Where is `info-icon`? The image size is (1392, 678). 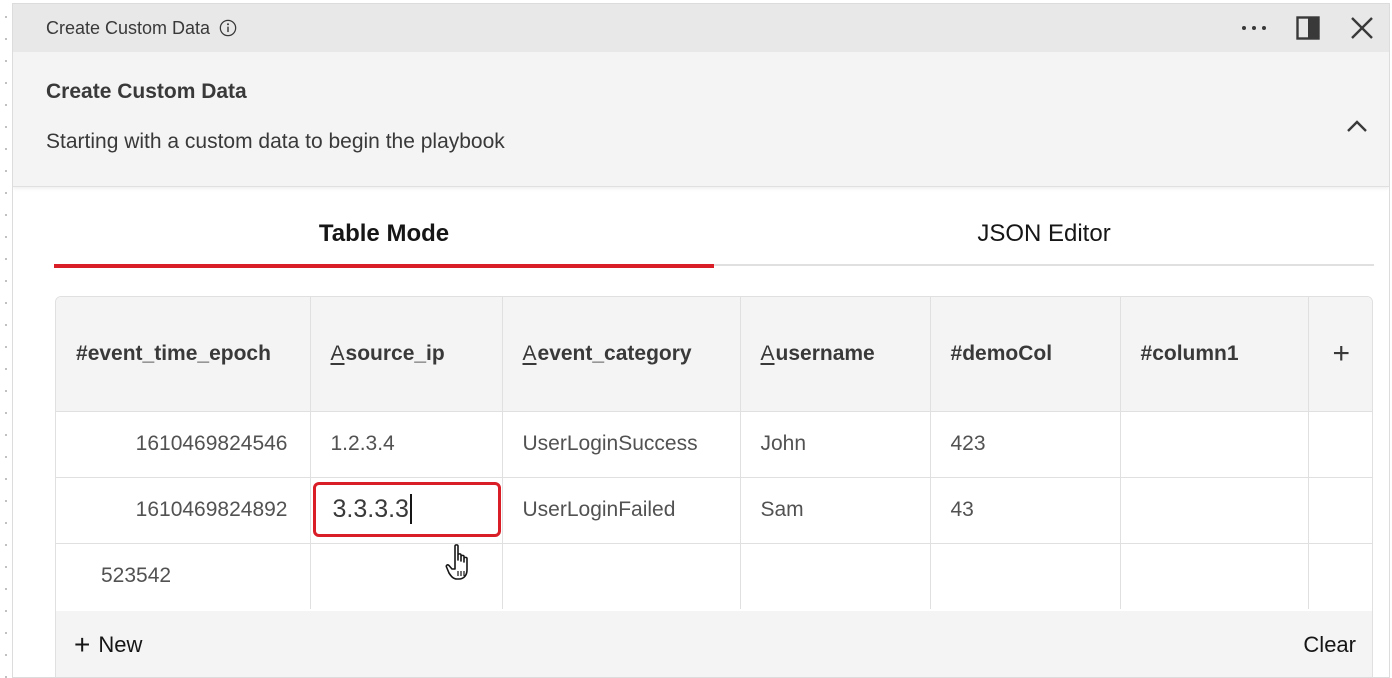
info-icon is located at coordinates (228, 28).